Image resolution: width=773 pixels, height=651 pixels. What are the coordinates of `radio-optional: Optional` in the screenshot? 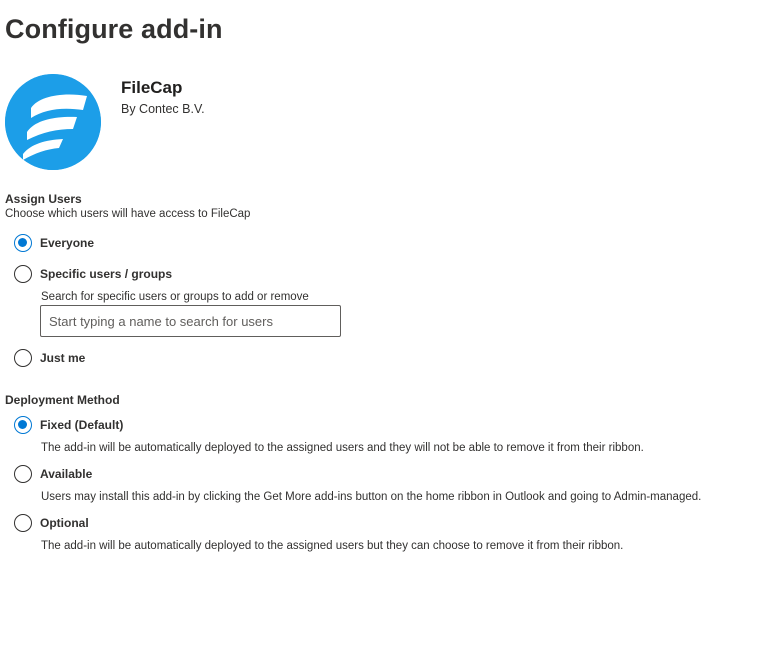 It's located at (51, 523).